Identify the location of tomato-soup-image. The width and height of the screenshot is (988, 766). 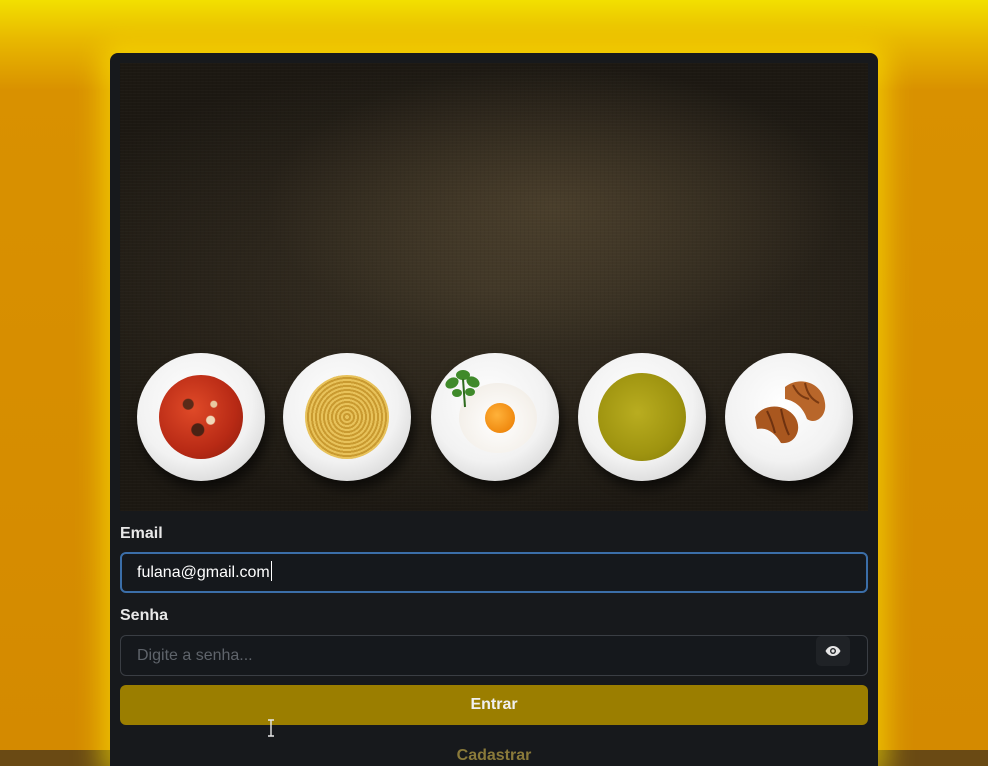
(201, 417).